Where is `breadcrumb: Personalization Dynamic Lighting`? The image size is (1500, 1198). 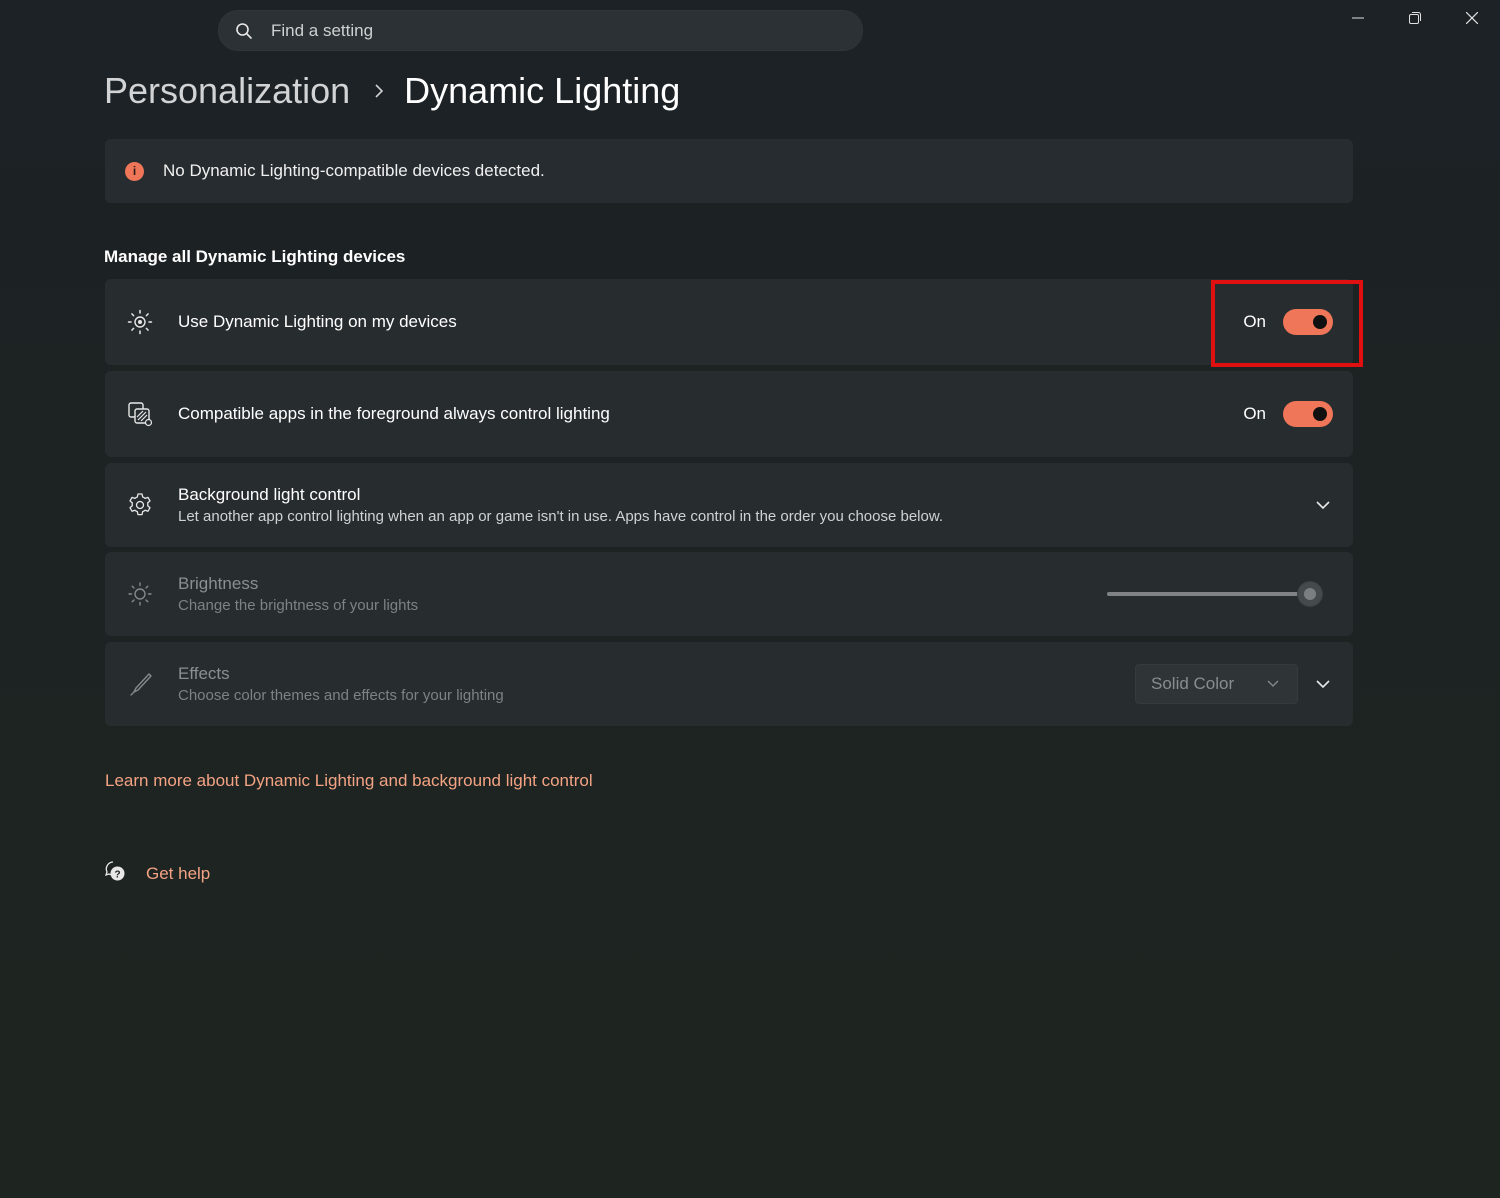
breadcrumb: Personalization Dynamic Lighting is located at coordinates (392, 91).